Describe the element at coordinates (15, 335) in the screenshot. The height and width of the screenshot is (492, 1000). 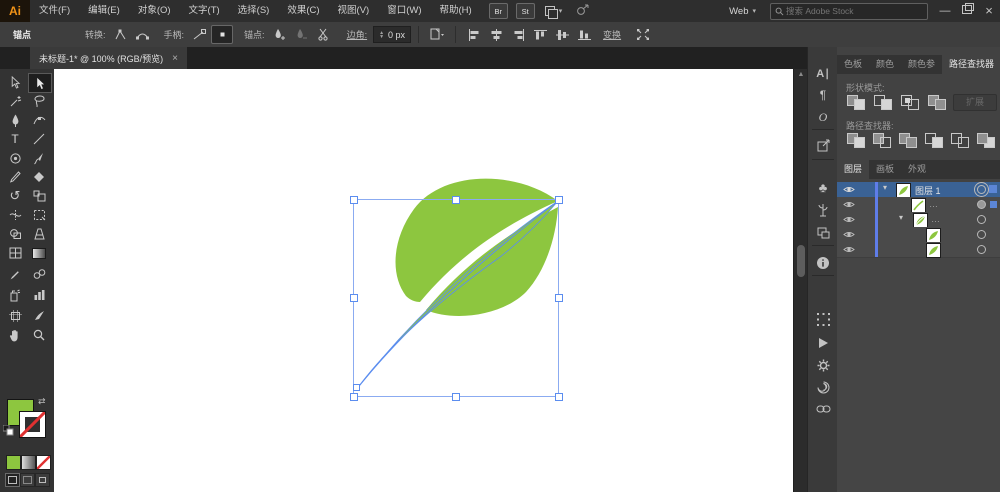
I see `hand-tool` at that location.